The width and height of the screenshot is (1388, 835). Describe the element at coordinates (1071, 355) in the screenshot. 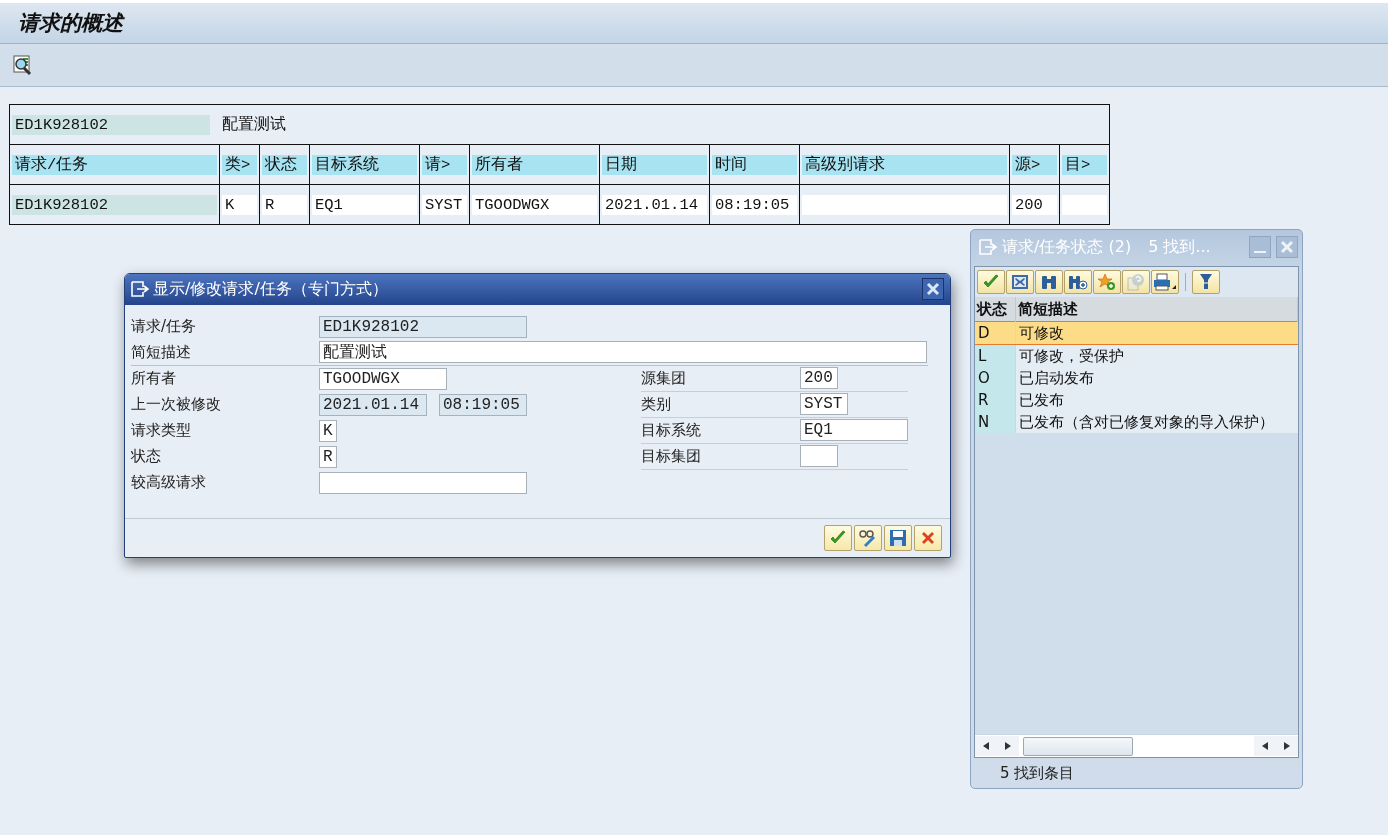

I see `status-description: 可修改，受保护` at that location.